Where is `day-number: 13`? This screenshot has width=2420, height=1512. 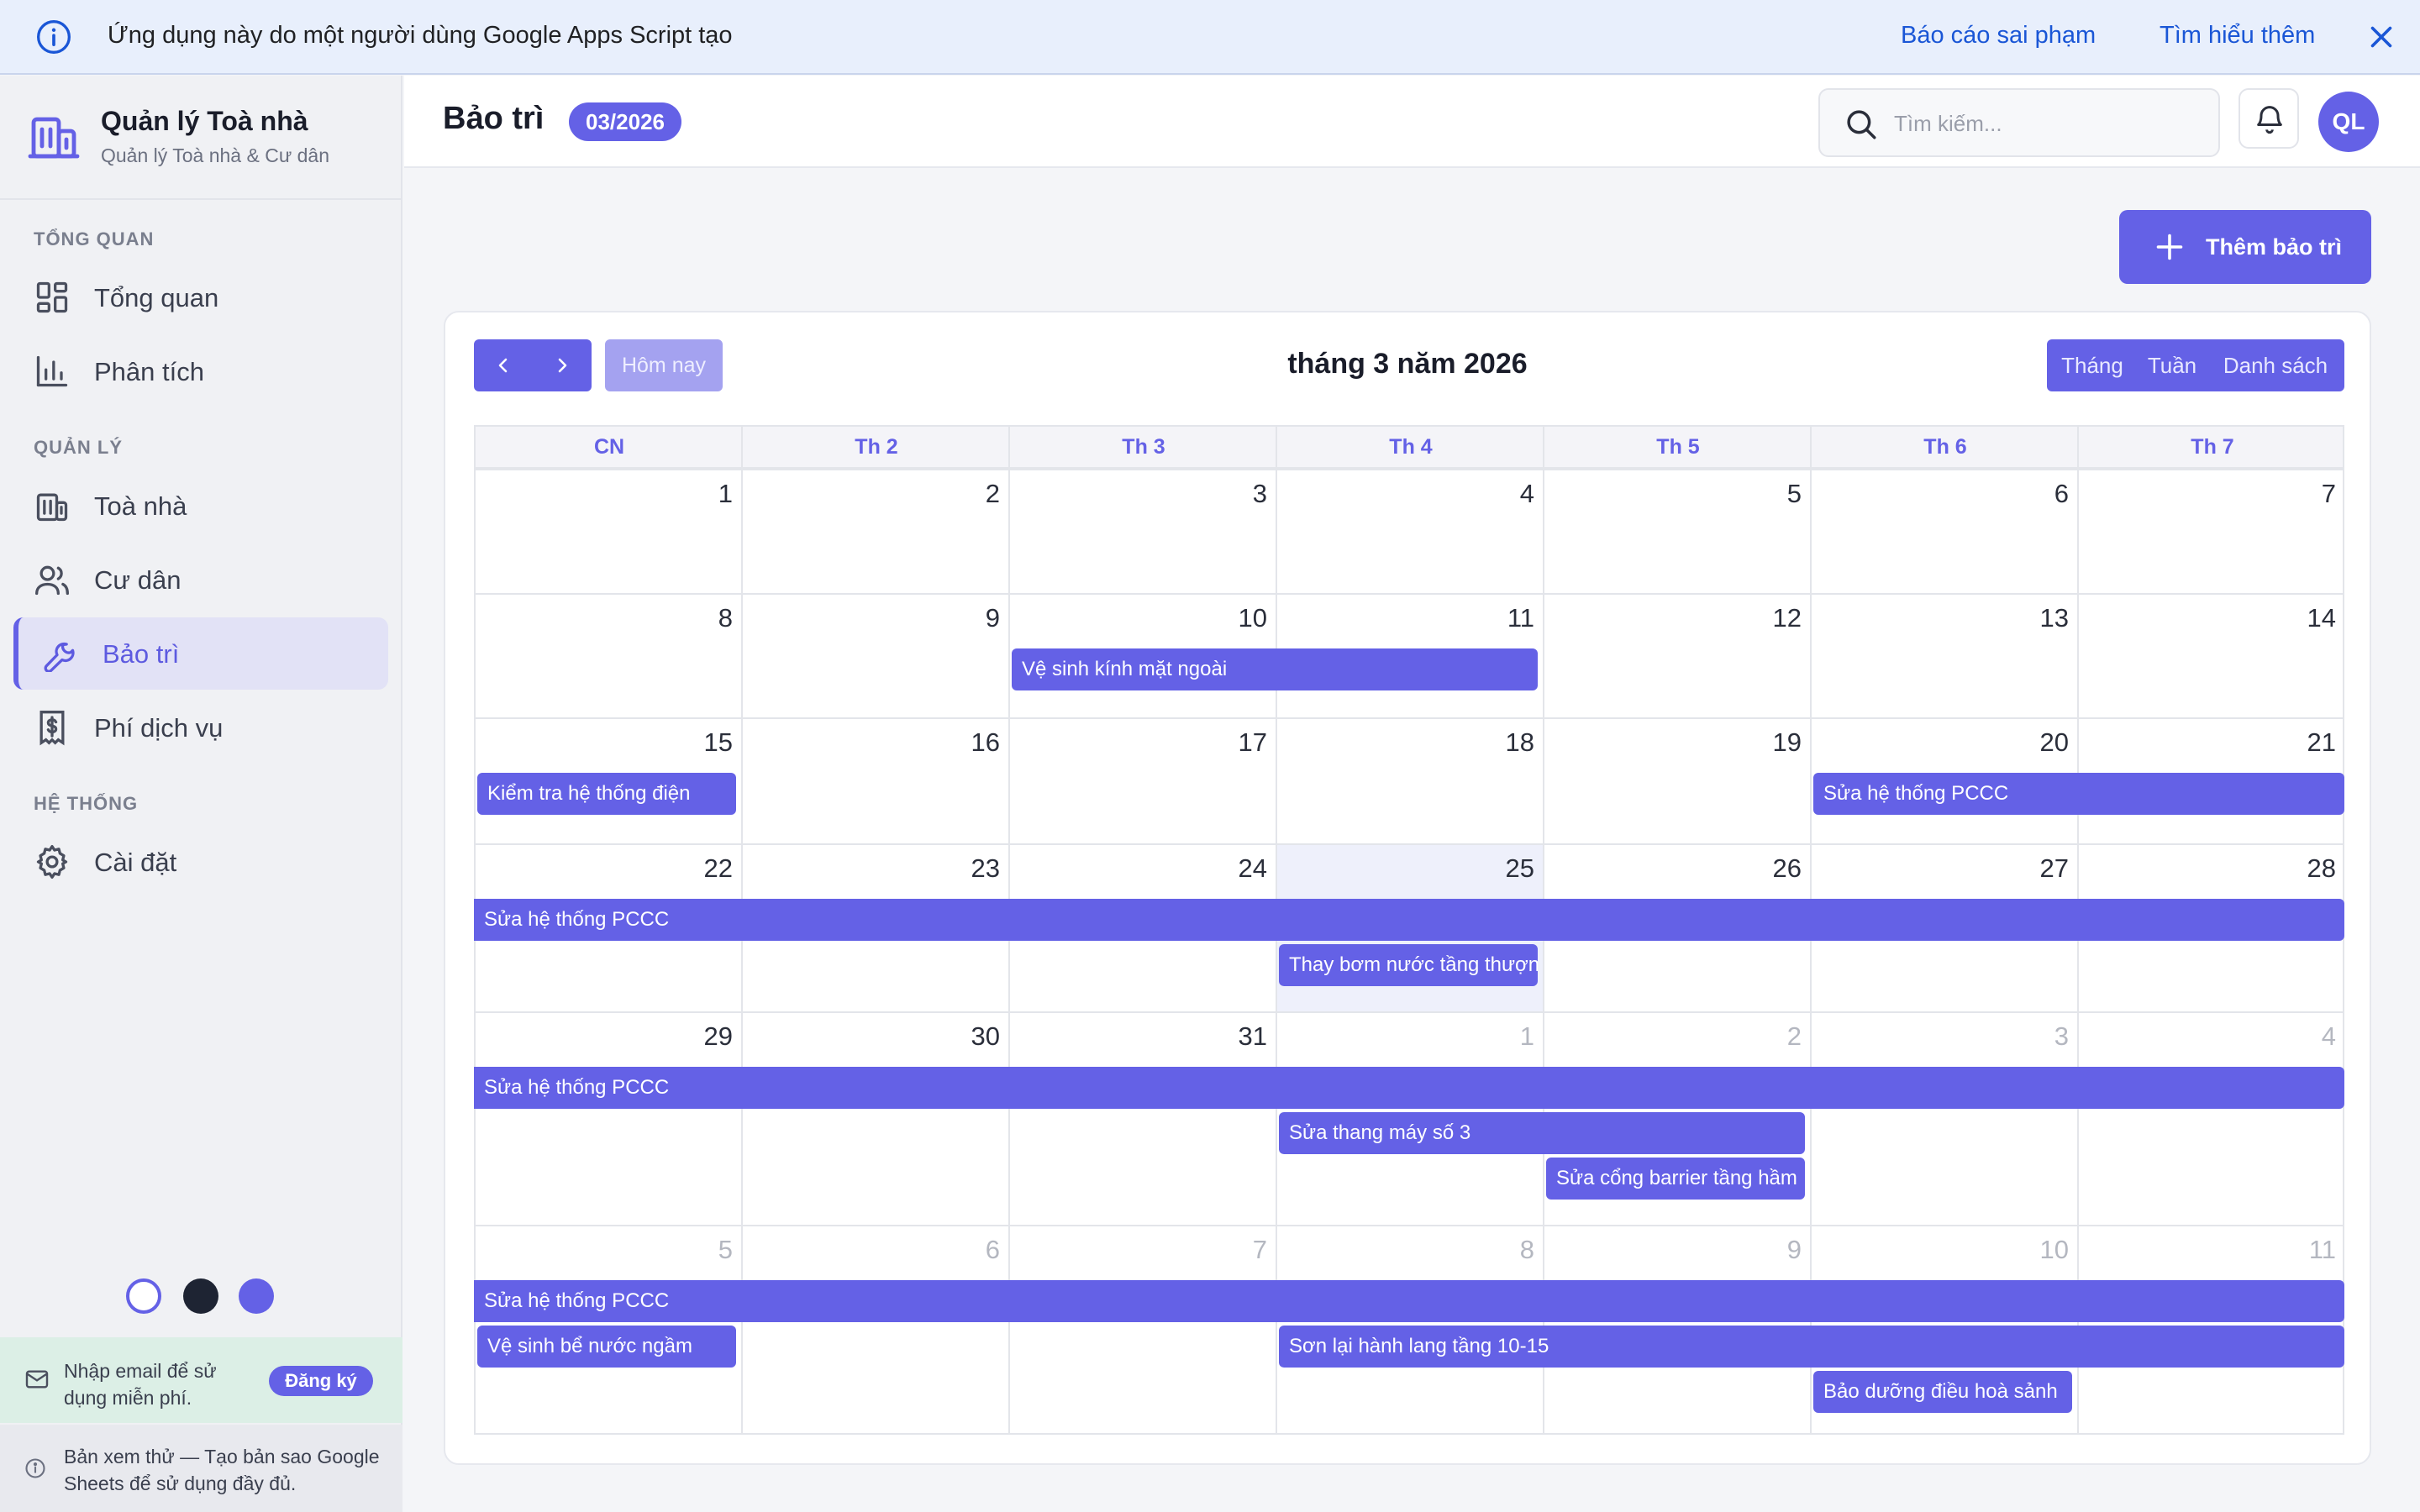
day-number: 13 is located at coordinates (2036, 618).